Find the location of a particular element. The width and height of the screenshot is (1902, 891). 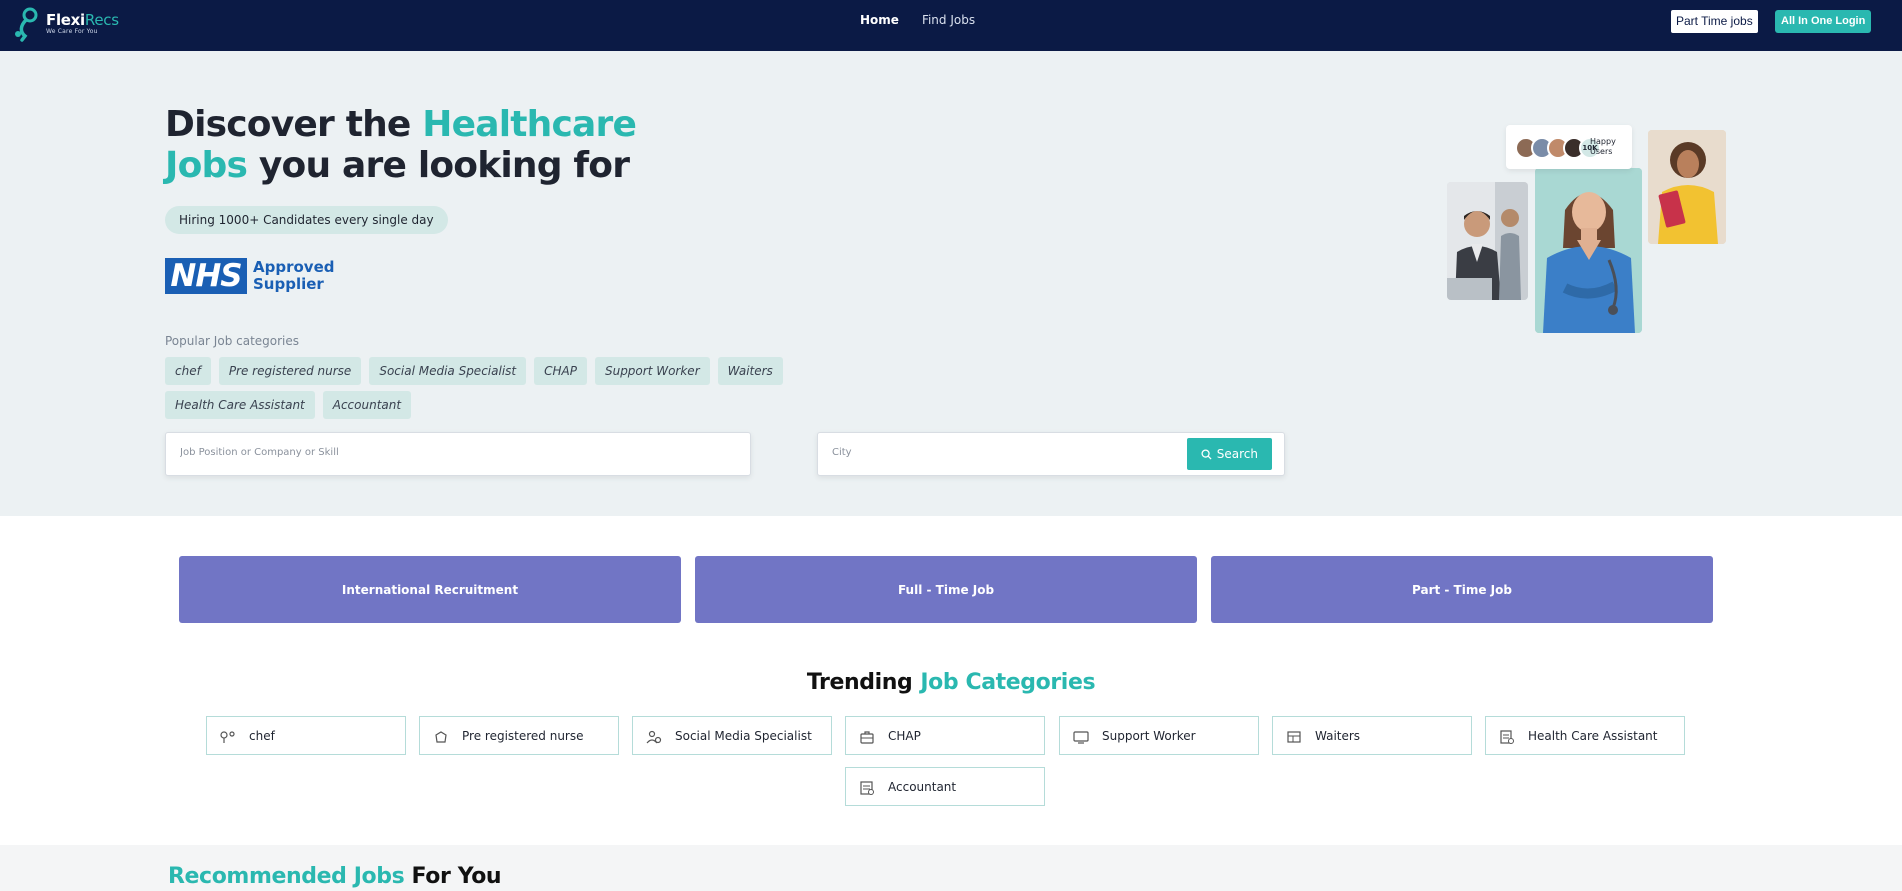

happy-users-card: 10K Happy Users is located at coordinates (1569, 147).